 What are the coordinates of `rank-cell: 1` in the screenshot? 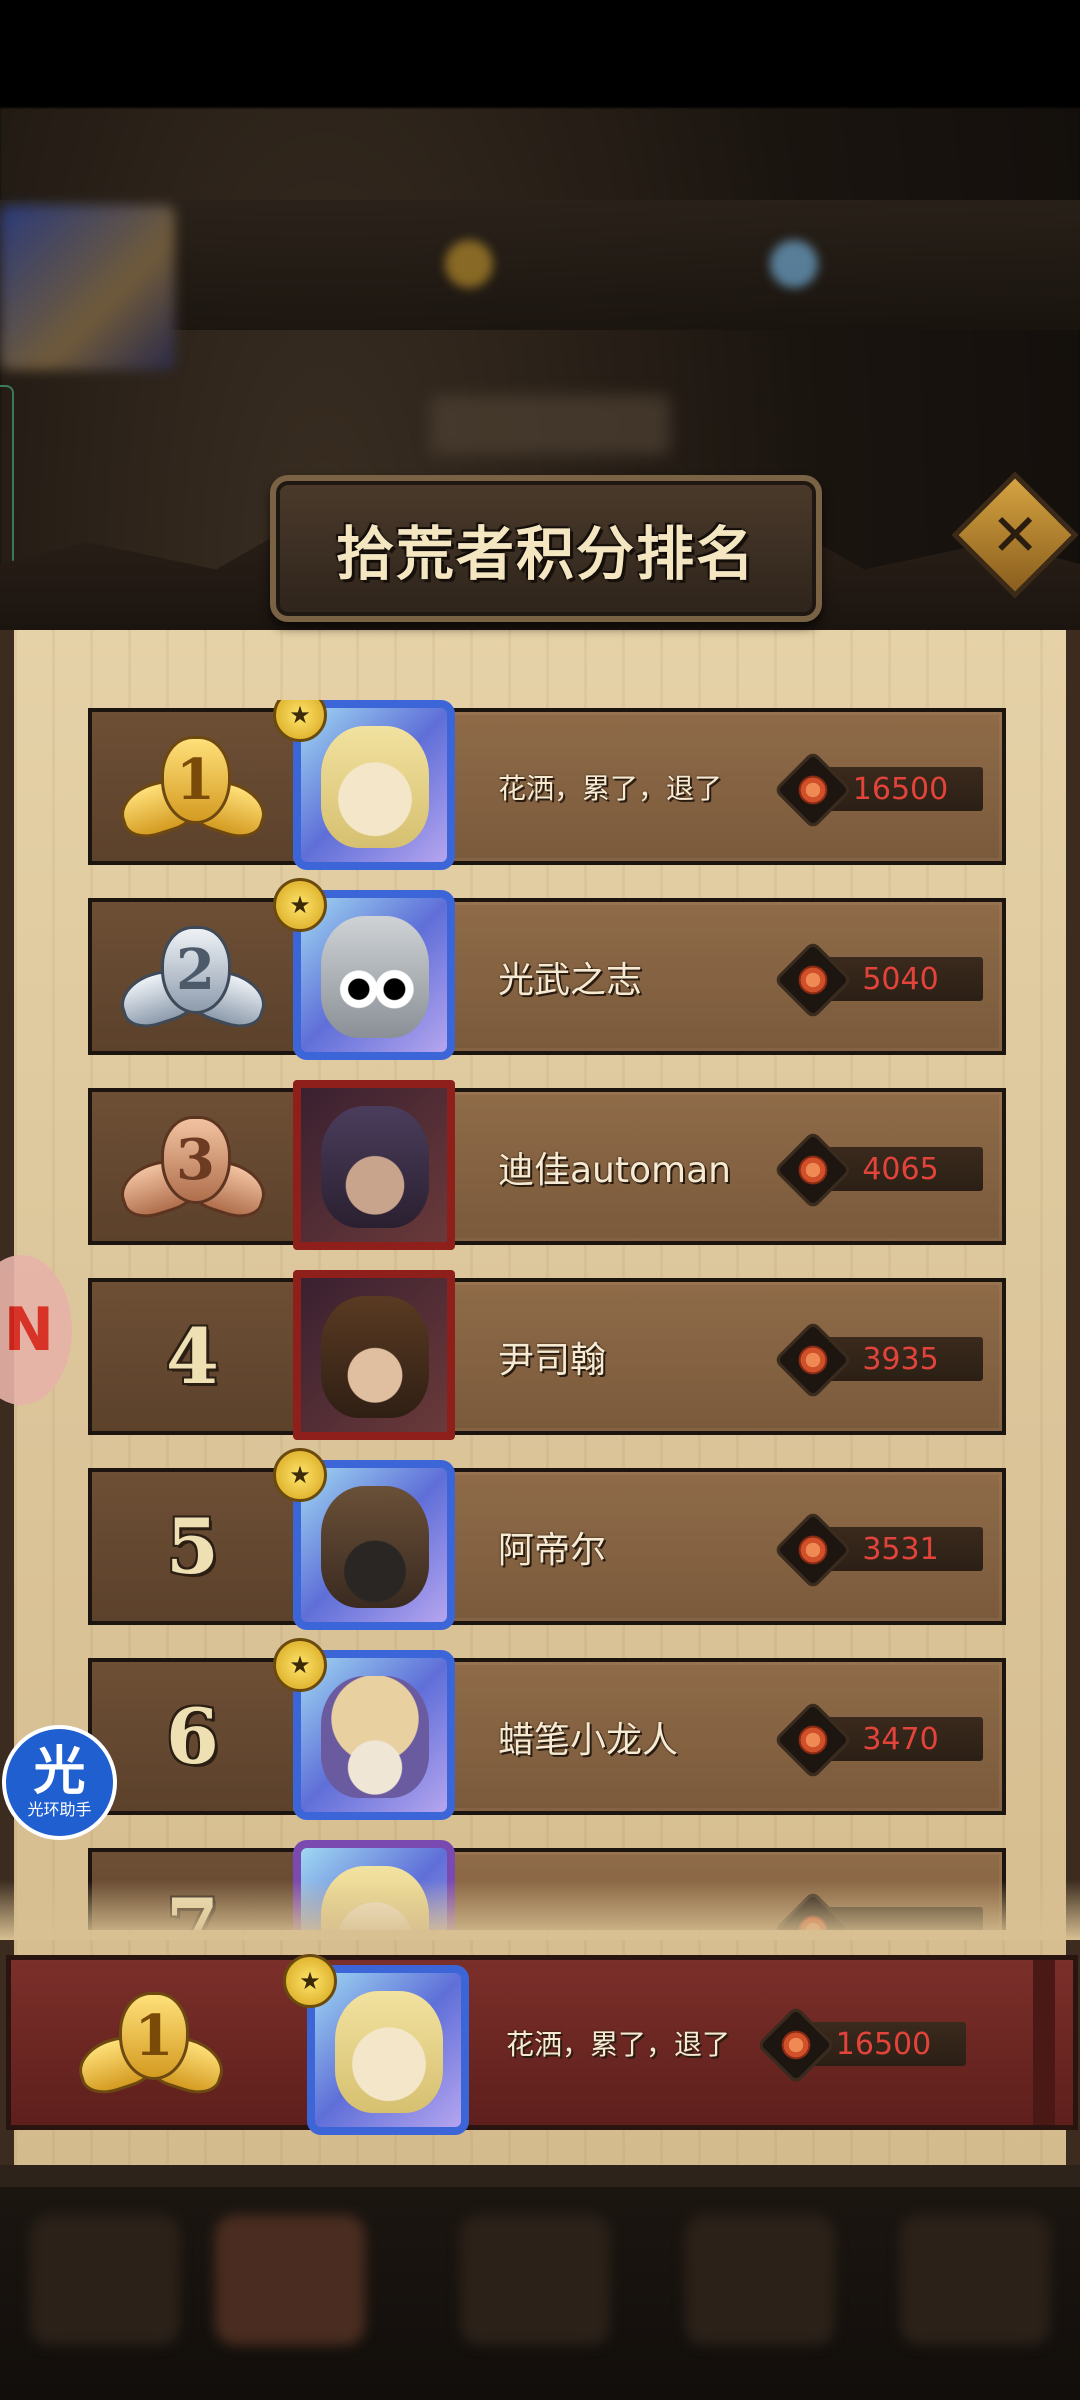 It's located at (190, 786).